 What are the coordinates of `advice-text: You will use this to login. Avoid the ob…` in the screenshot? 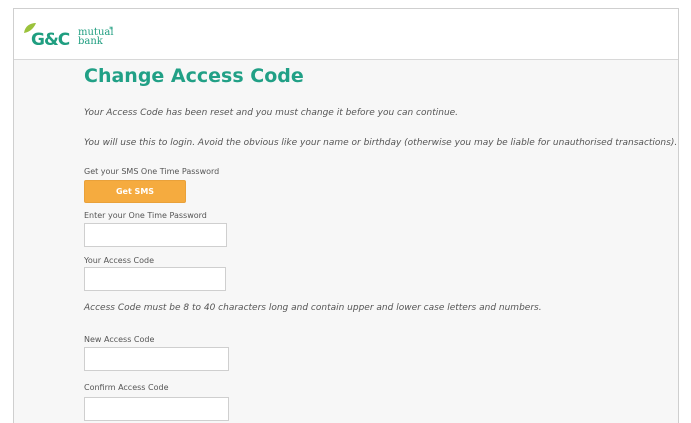 It's located at (381, 143).